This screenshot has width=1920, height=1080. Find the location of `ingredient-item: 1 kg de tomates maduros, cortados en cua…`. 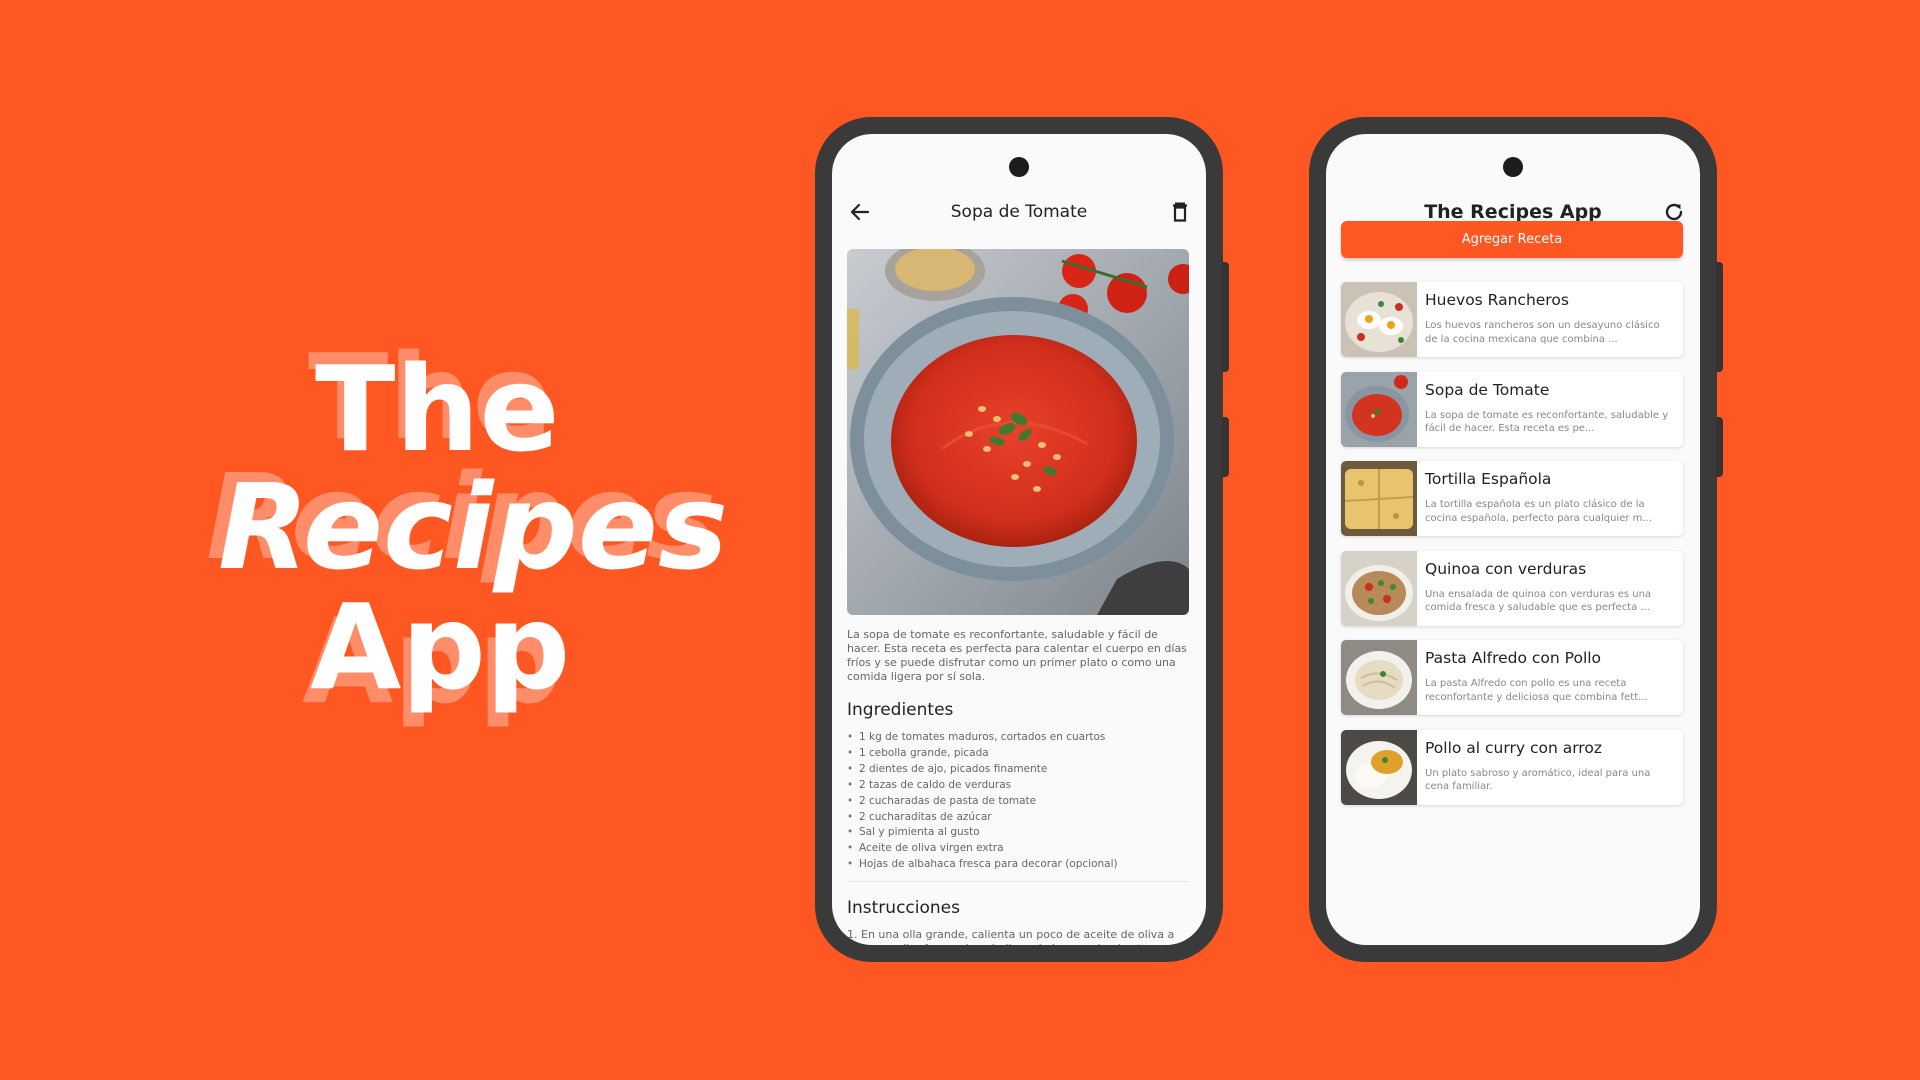

ingredient-item: 1 kg de tomates maduros, cortados en cua… is located at coordinates (1018, 738).